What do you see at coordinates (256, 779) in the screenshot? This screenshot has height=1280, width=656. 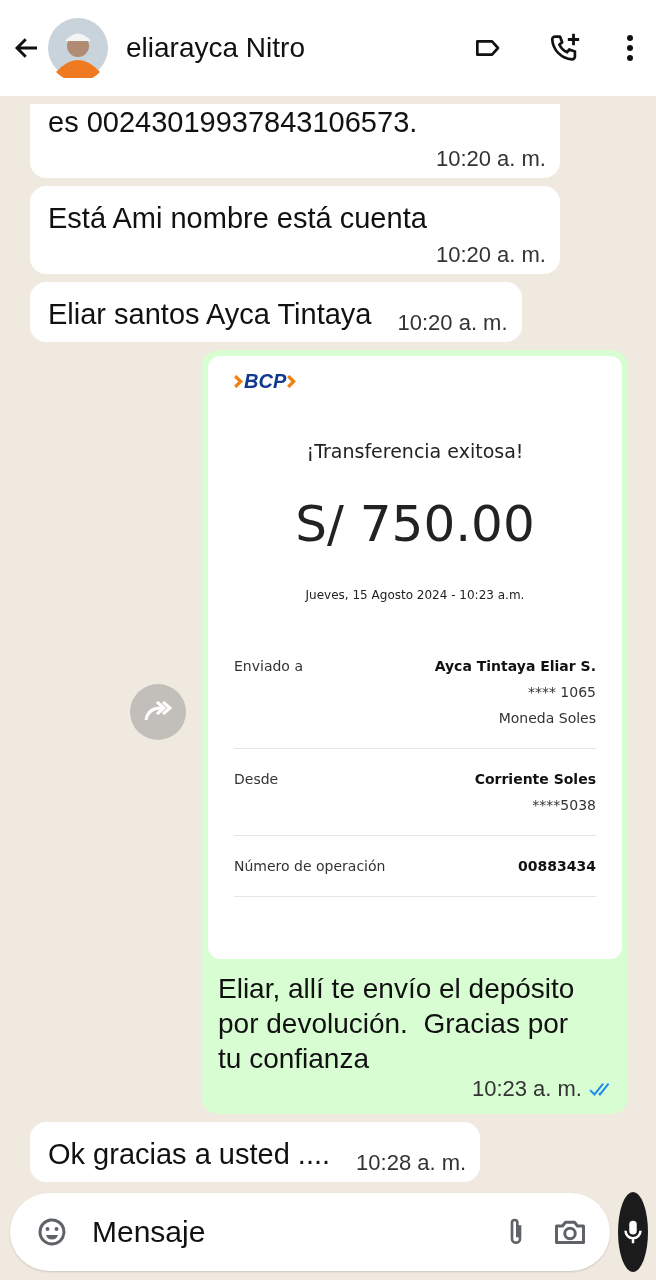 I see `detail-label: Desde` at bounding box center [256, 779].